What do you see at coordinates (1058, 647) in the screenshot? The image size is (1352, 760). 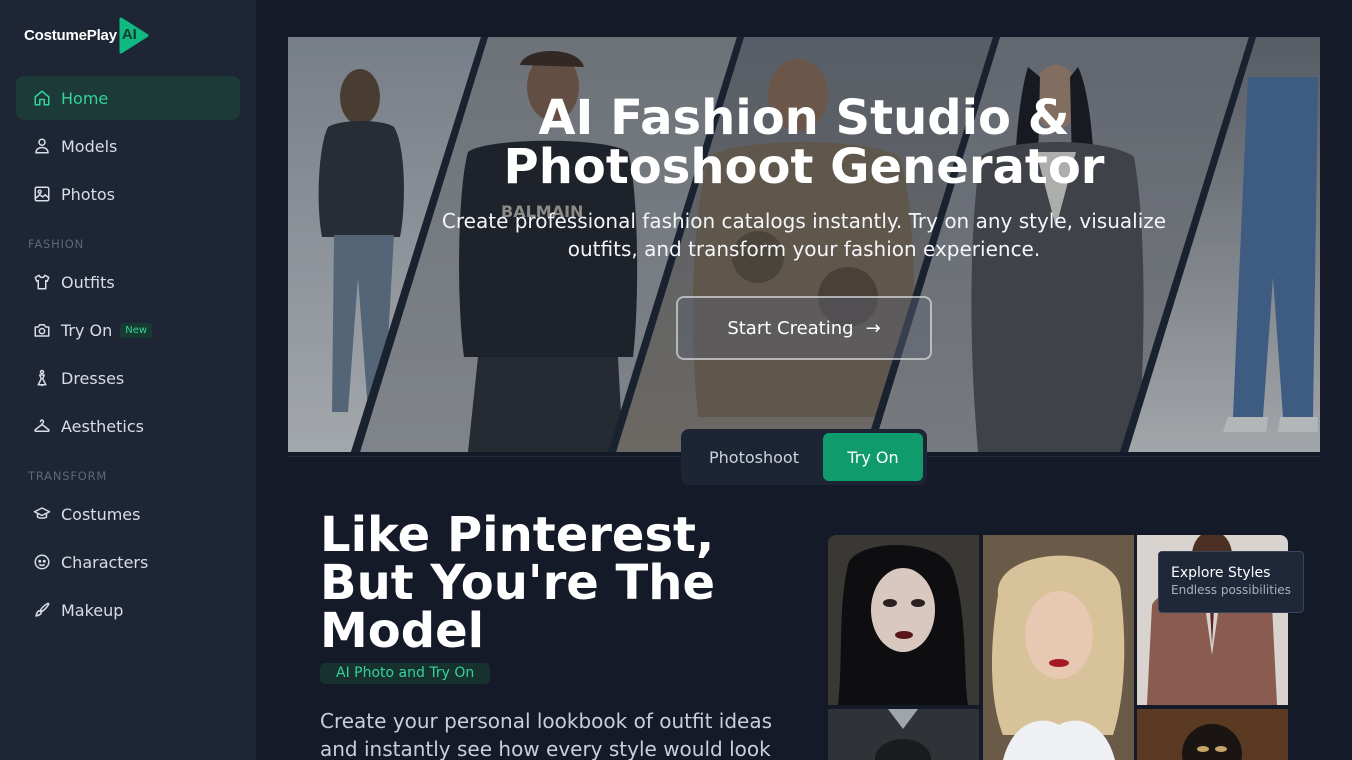 I see `gallery-image-blonde-woman` at bounding box center [1058, 647].